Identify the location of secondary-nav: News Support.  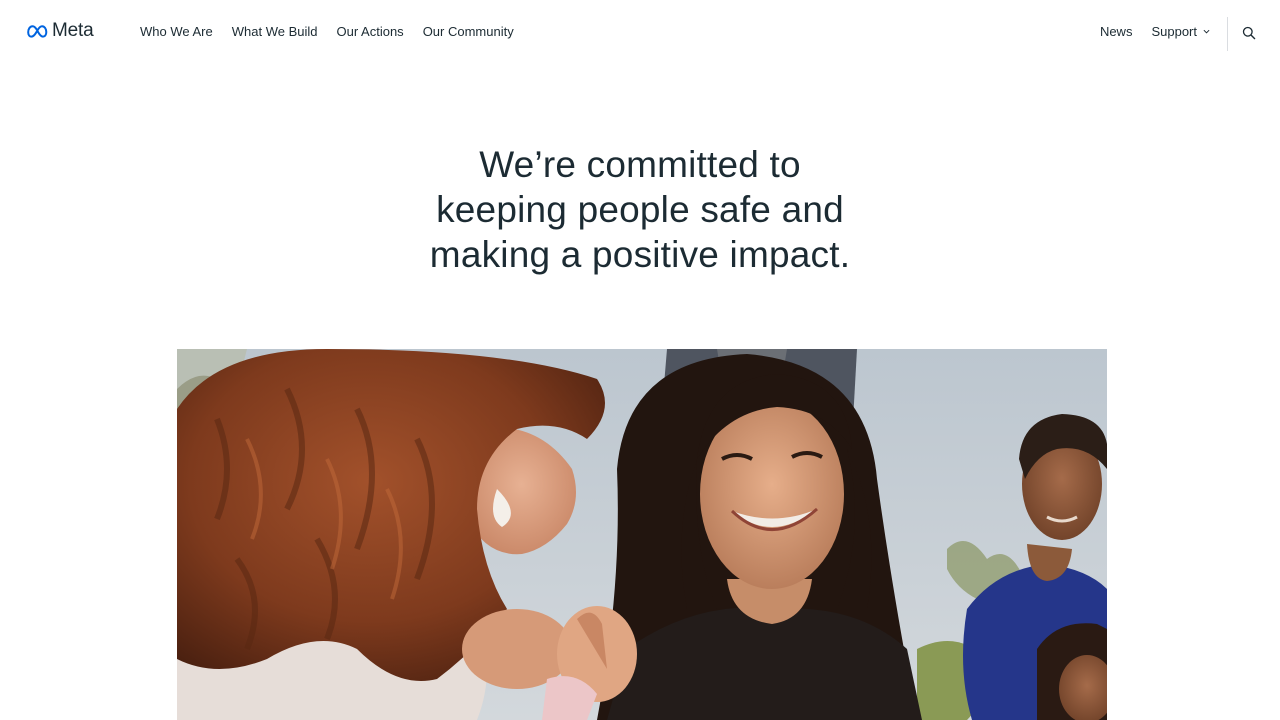
(1155, 31).